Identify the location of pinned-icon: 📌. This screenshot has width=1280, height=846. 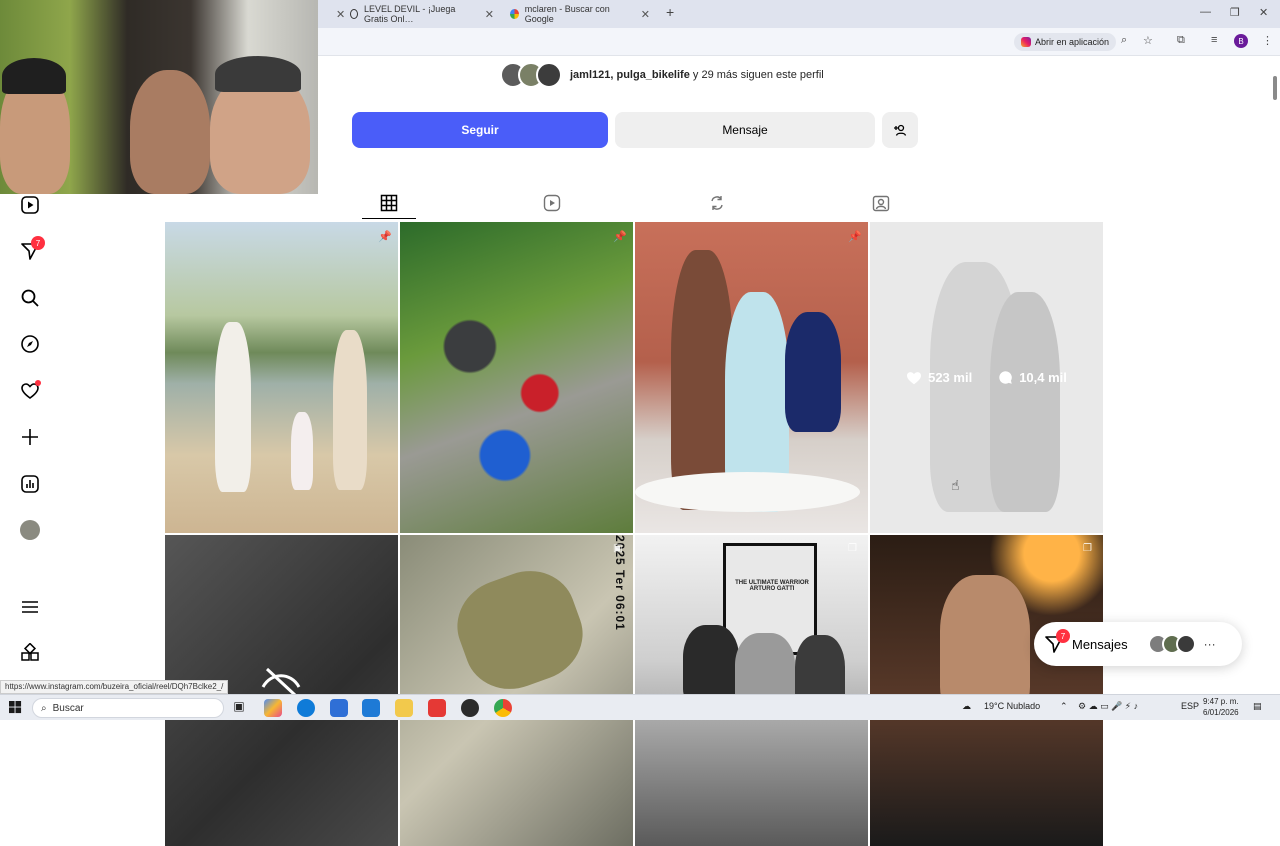
(855, 237).